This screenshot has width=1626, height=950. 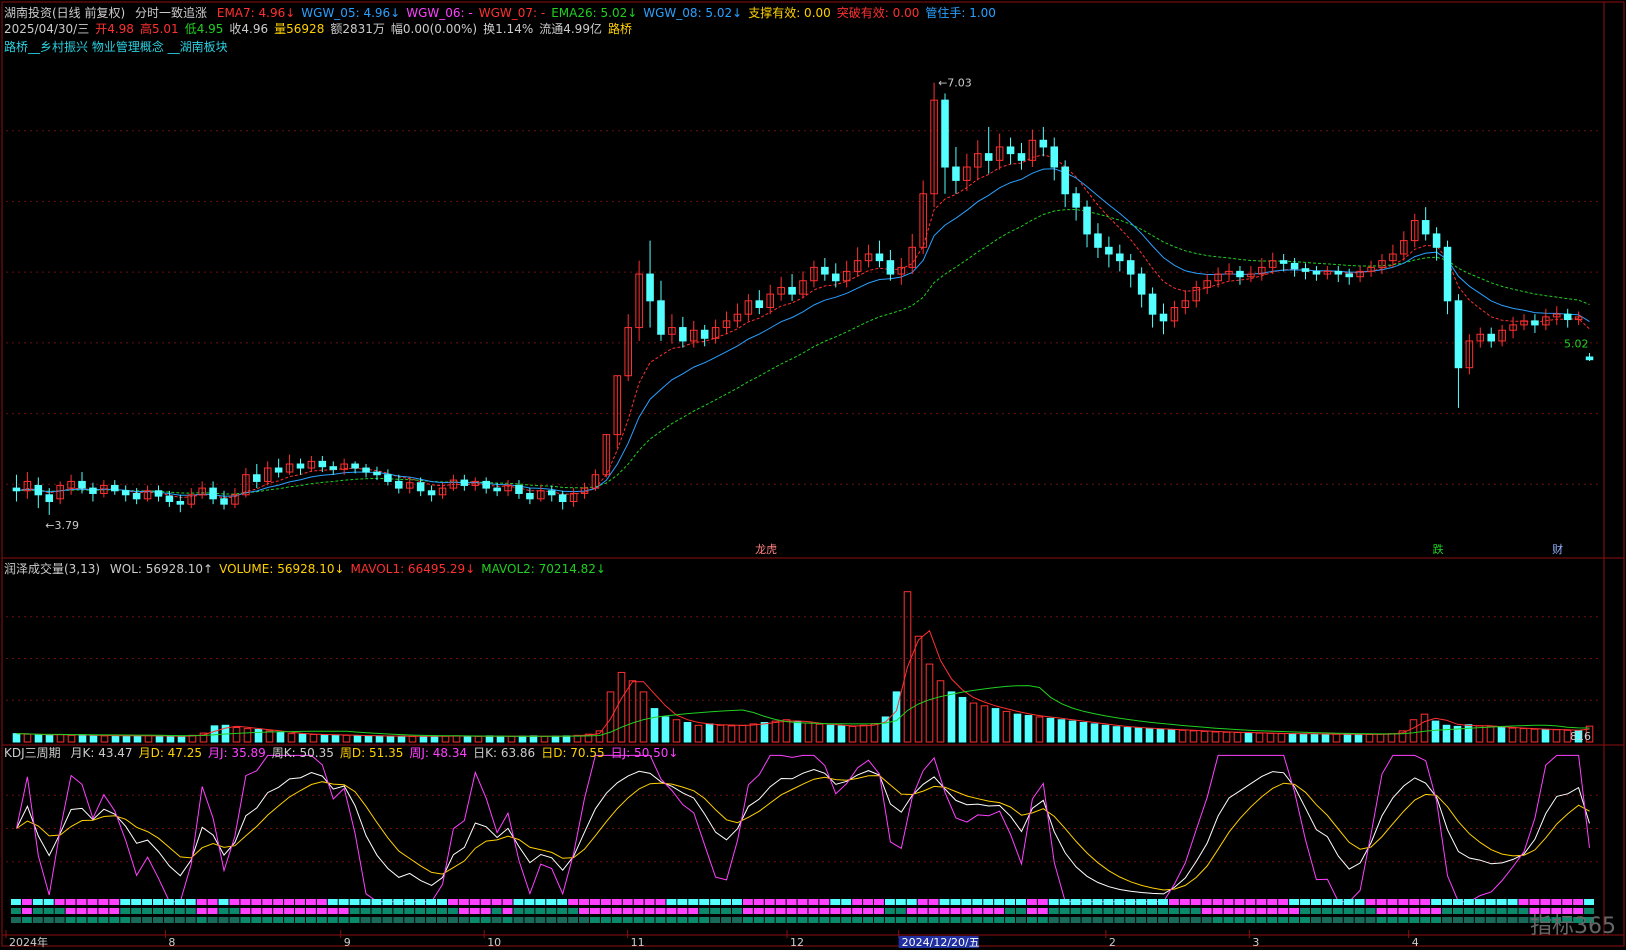 I want to click on x-axis-label: 12, so click(x=797, y=942).